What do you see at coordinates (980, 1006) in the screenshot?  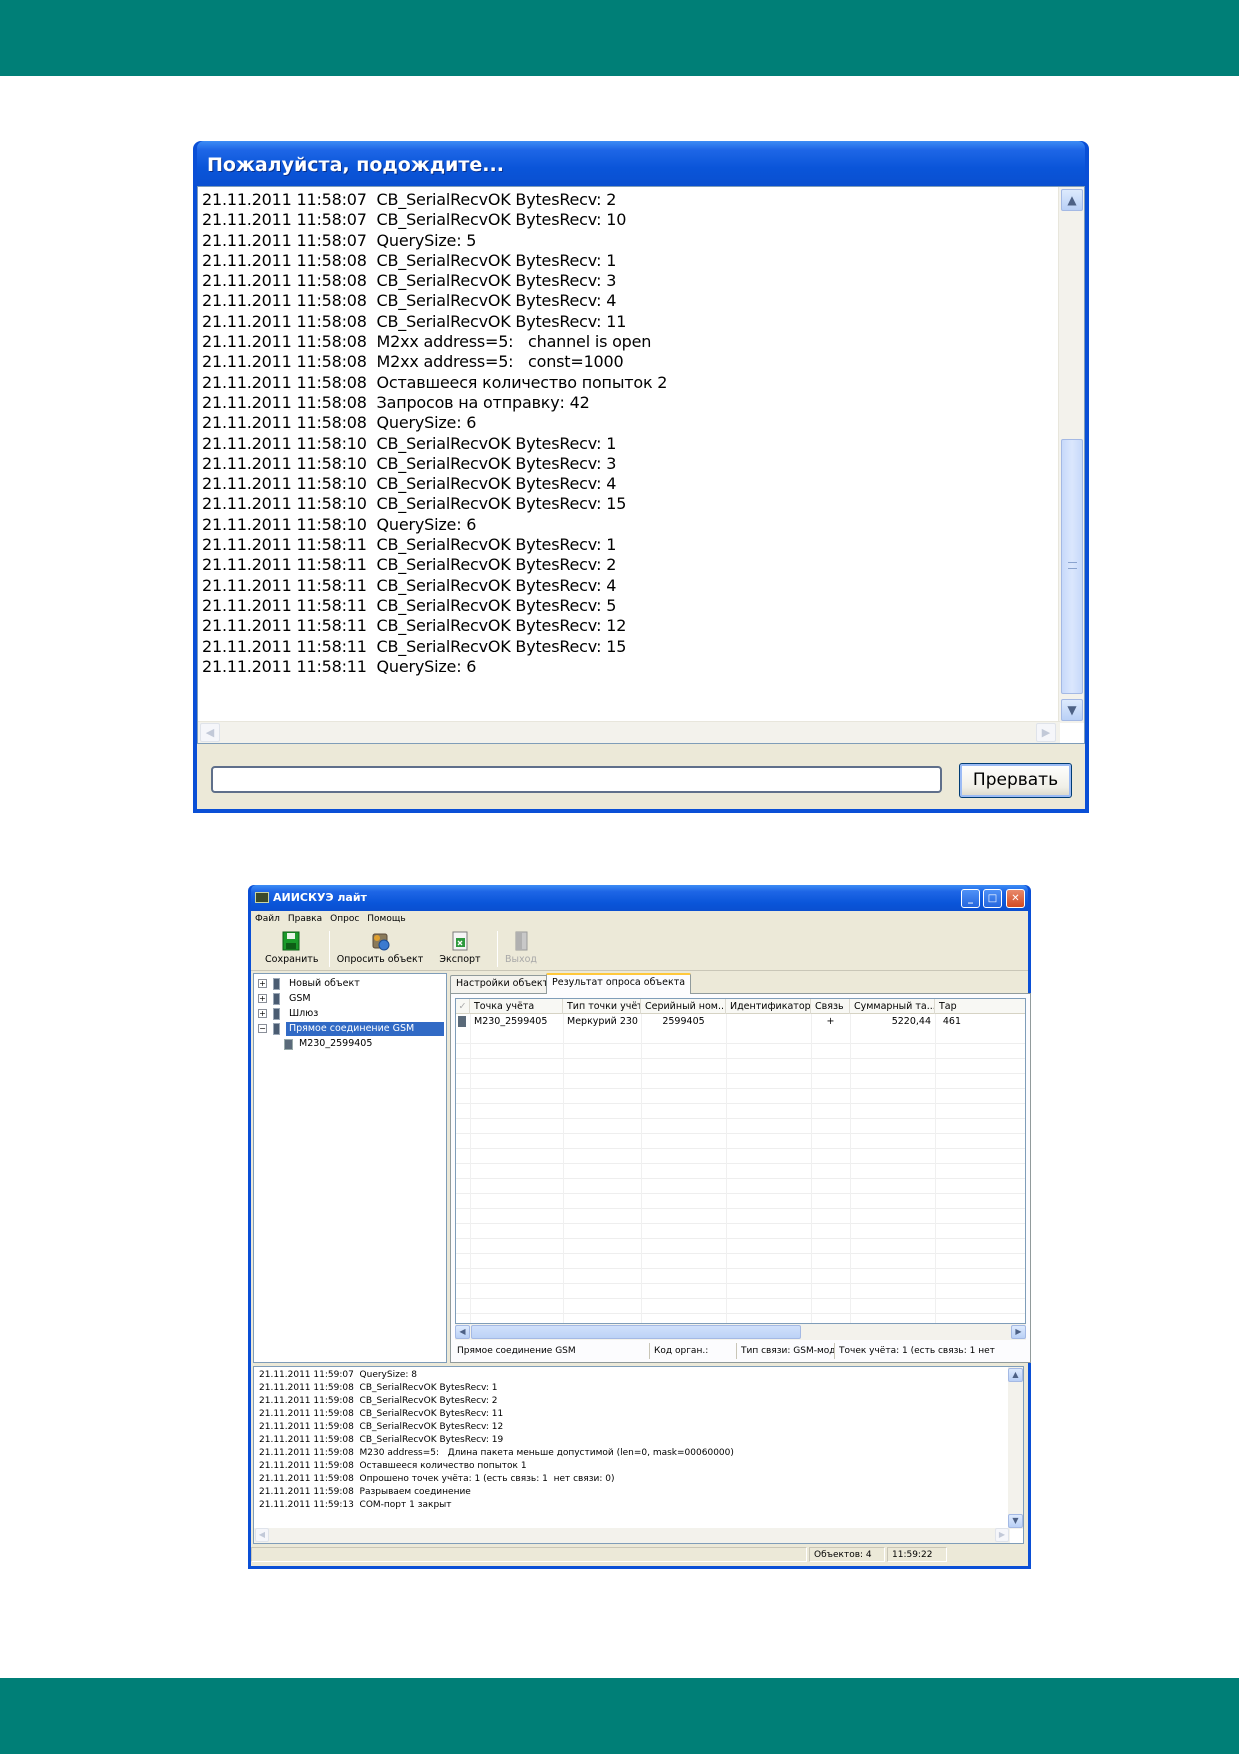 I see `column-header: Тар` at bounding box center [980, 1006].